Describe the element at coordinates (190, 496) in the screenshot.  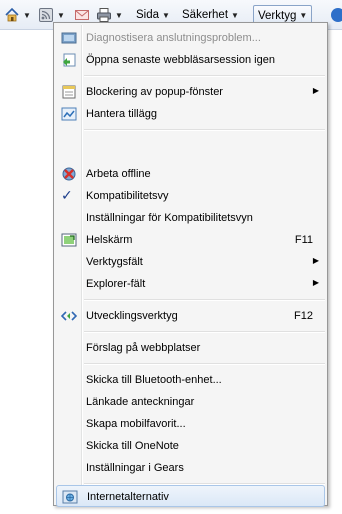
I see `menu-item-internet-options: Internetalternativ` at that location.